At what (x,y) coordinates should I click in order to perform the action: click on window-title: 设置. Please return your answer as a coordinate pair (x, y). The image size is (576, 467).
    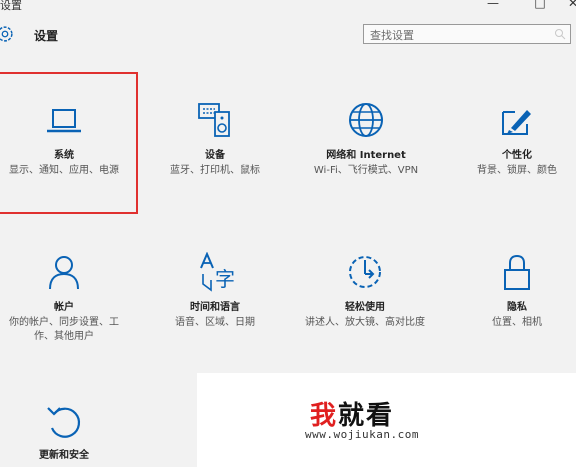
    Looking at the image, I should click on (11, 6).